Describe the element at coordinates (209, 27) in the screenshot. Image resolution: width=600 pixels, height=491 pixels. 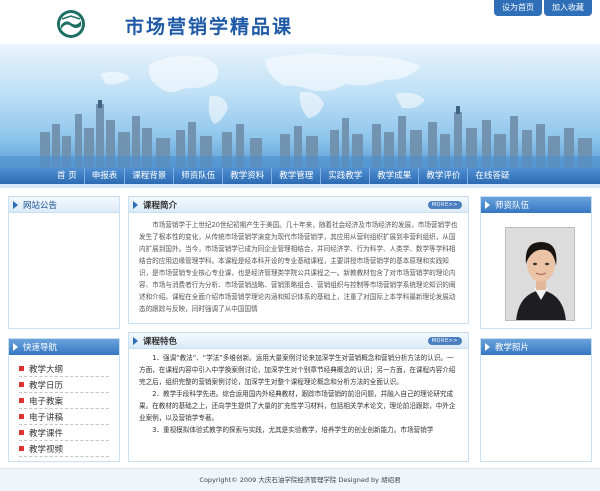
I see `site-title: 市场营销学精品课` at that location.